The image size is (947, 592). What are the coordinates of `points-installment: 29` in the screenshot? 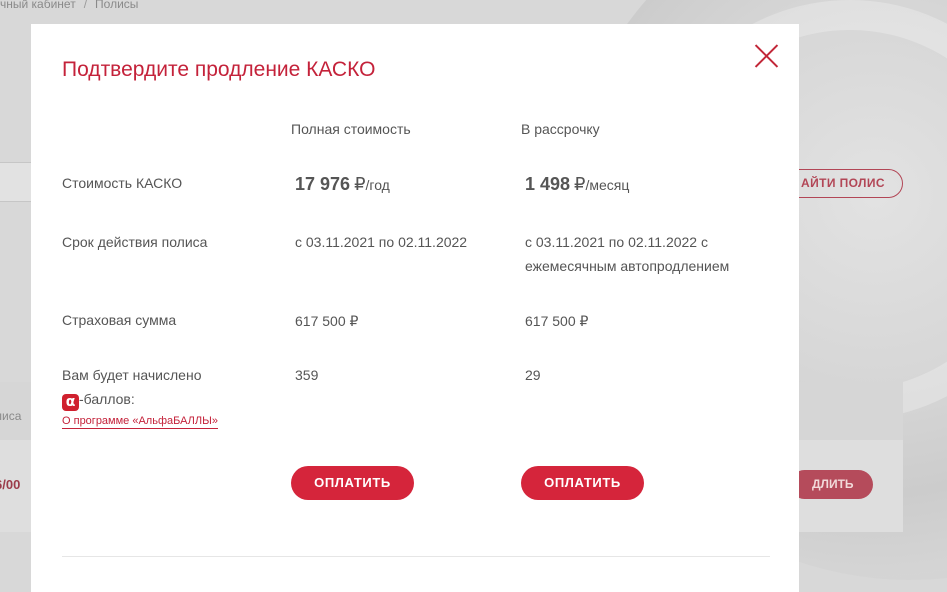 It's located at (533, 375).